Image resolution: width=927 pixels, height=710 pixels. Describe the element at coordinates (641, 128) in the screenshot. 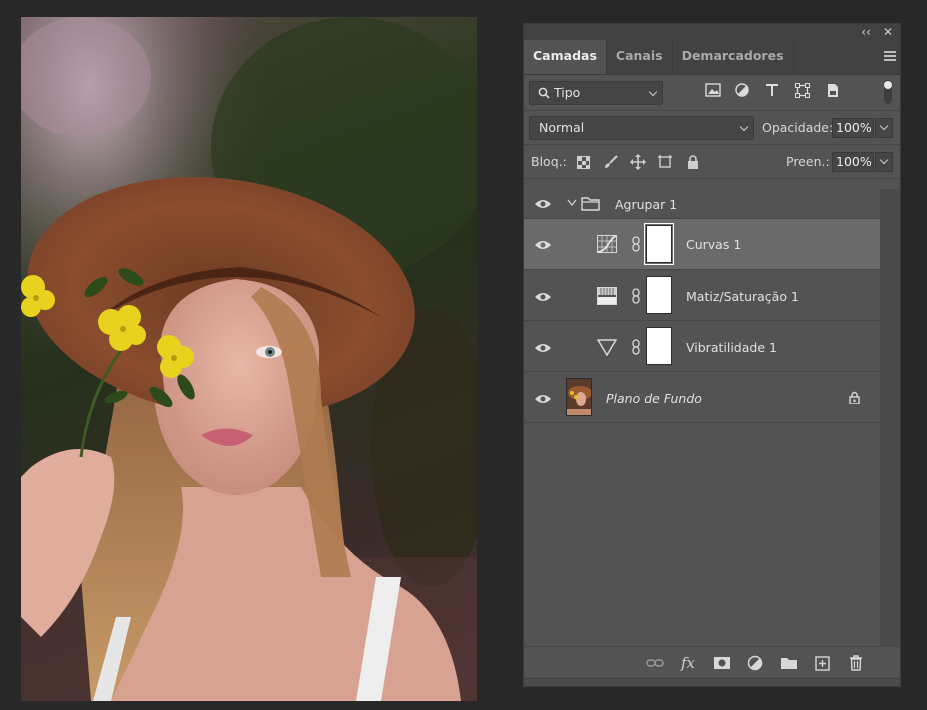

I see `blend-mode-select: Normal` at that location.